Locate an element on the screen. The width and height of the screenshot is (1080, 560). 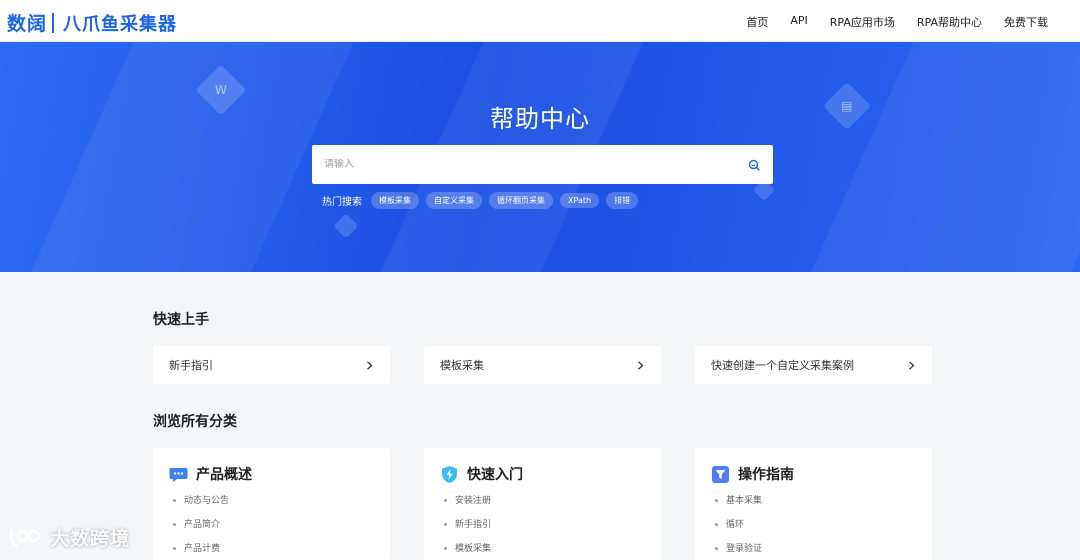
category-header: 产品概述 is located at coordinates (210, 474).